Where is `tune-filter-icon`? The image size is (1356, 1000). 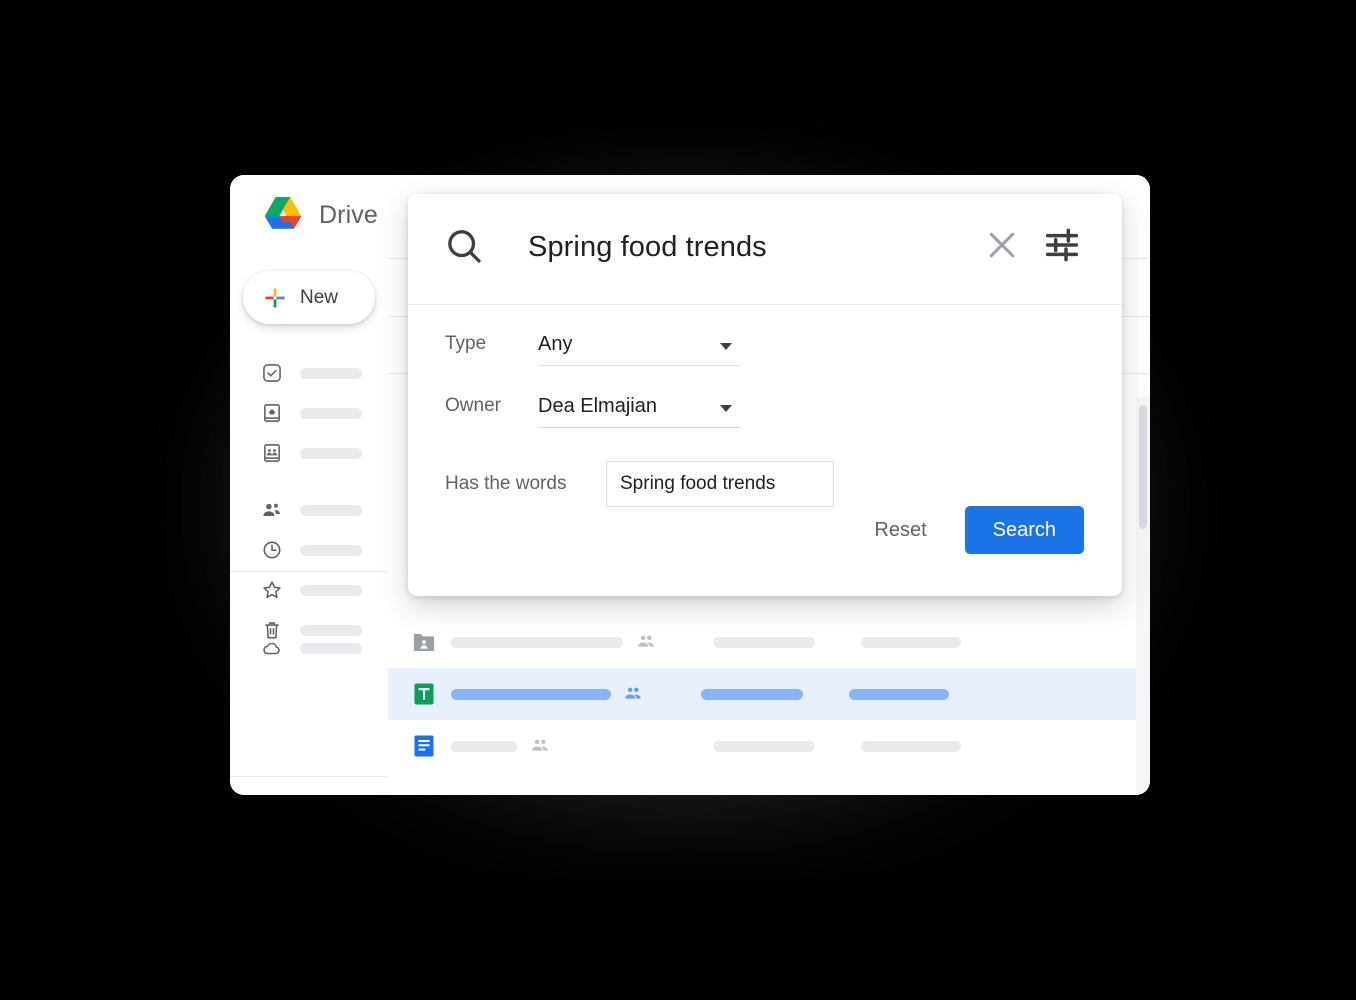 tune-filter-icon is located at coordinates (1062, 245).